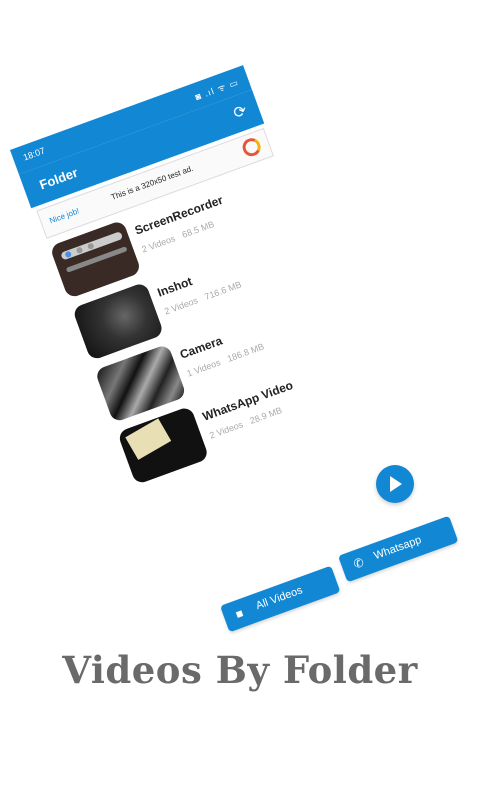 This screenshot has height=800, width=480. I want to click on whatsapp-icon: ✆, so click(358, 563).